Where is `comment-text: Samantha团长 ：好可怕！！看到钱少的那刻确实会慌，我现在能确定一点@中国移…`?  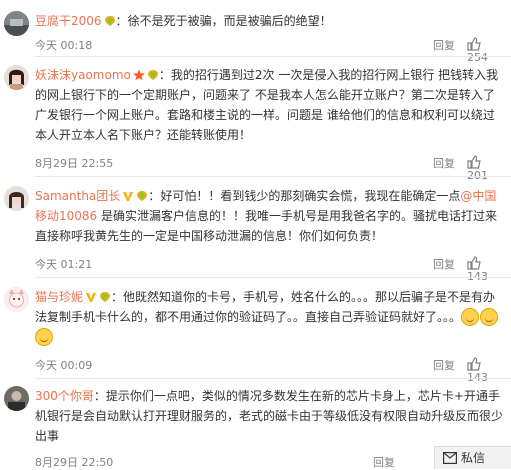 comment-text: Samantha团长 ：好可怕！！看到钱少的那刻确实会慌，我现在能确定一点@中国移… is located at coordinates (269, 216).